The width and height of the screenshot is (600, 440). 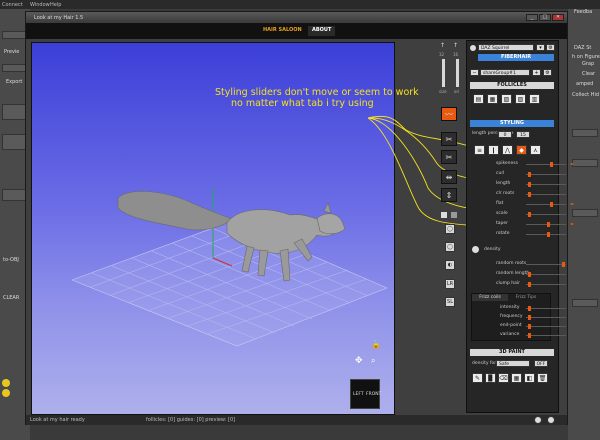 I want to click on slider-clr-roots: clr roots, so click(x=538, y=194).